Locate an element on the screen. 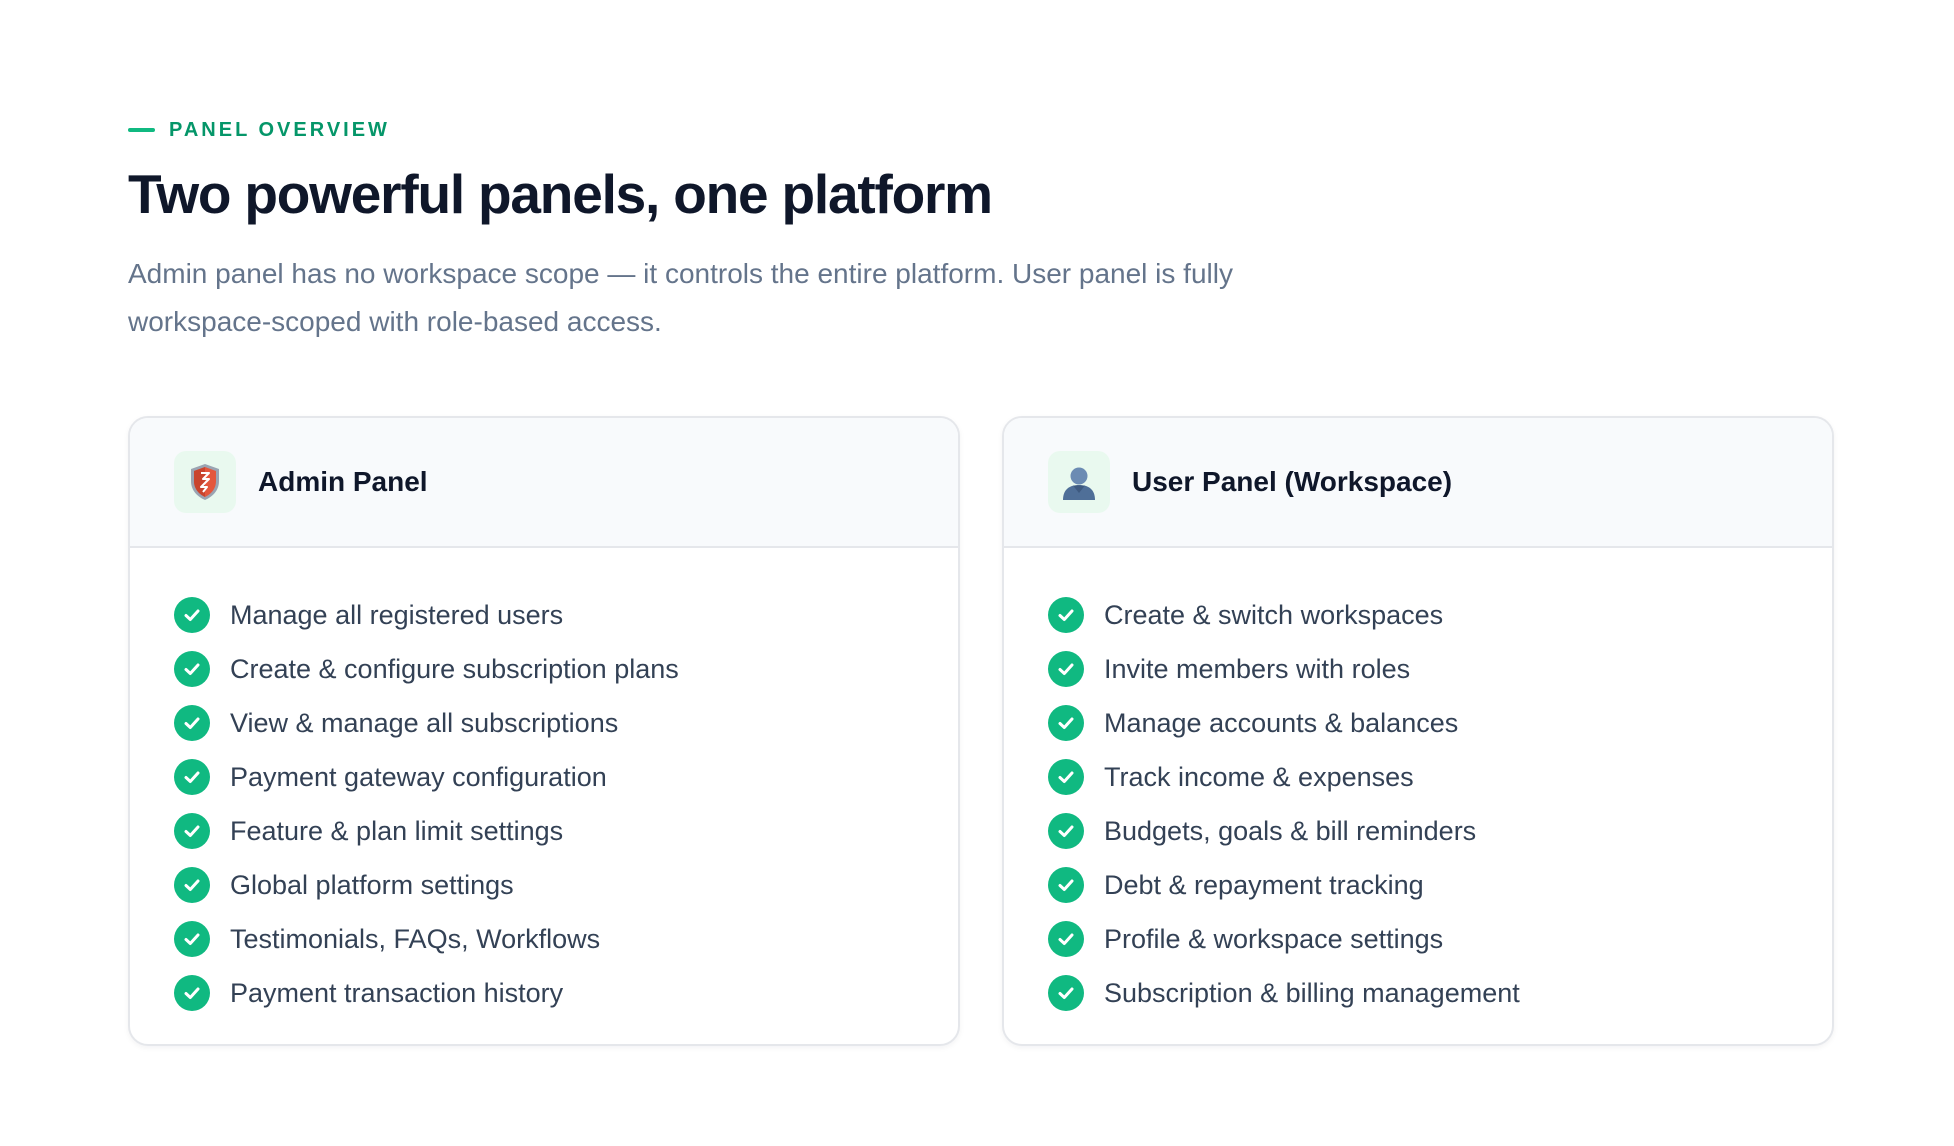  shield-icon is located at coordinates (205, 482).